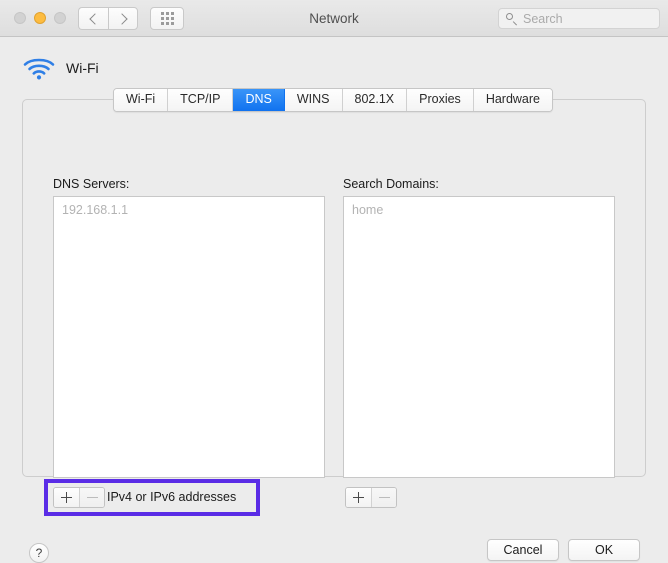  What do you see at coordinates (512, 100) in the screenshot?
I see `tab-hardware: Hardware` at bounding box center [512, 100].